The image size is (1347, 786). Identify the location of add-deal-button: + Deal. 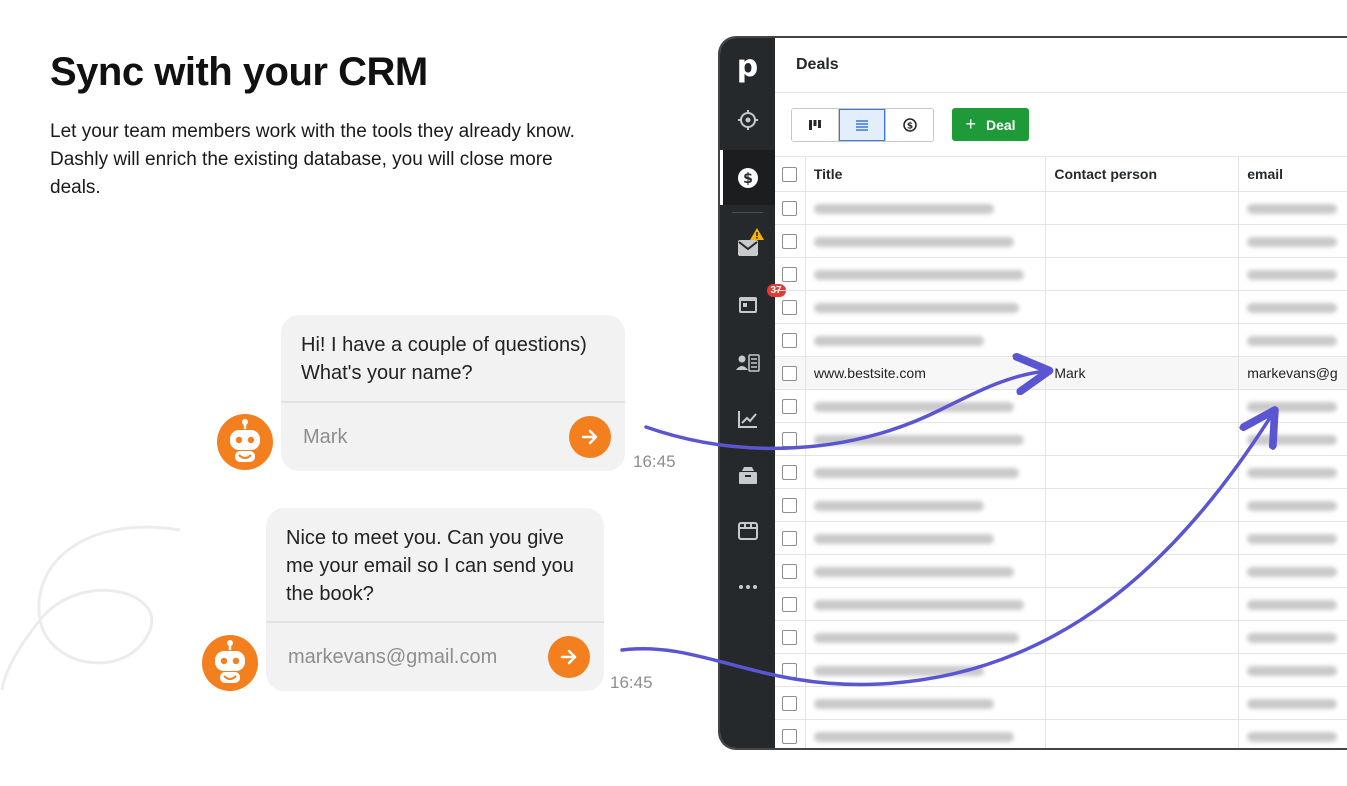
(990, 124).